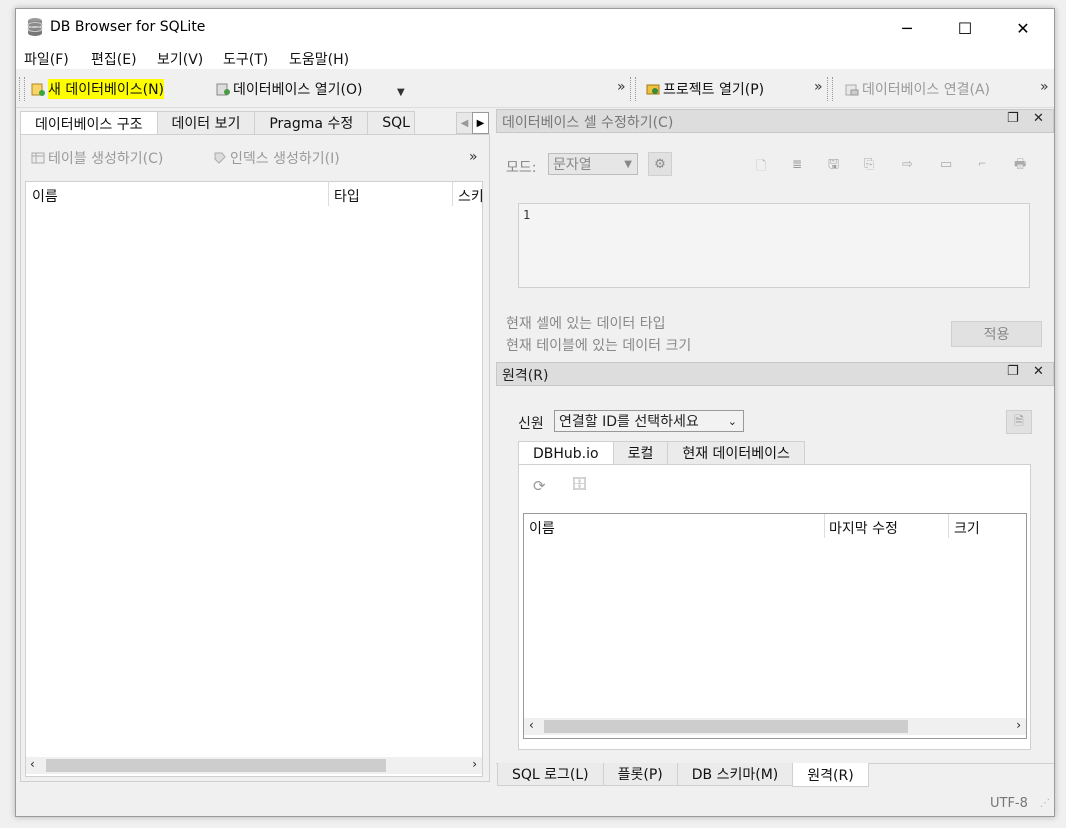 This screenshot has width=1066, height=828. What do you see at coordinates (640, 452) in the screenshot?
I see `tab-local: 로컬` at bounding box center [640, 452].